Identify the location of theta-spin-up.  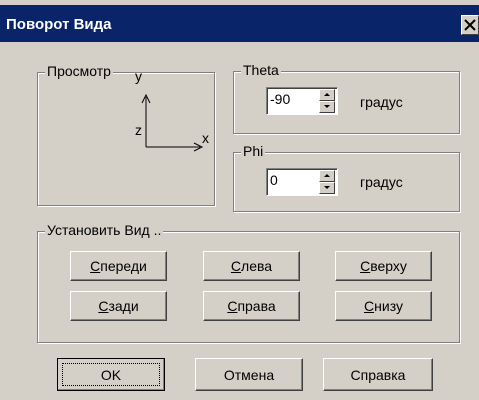
(327, 95).